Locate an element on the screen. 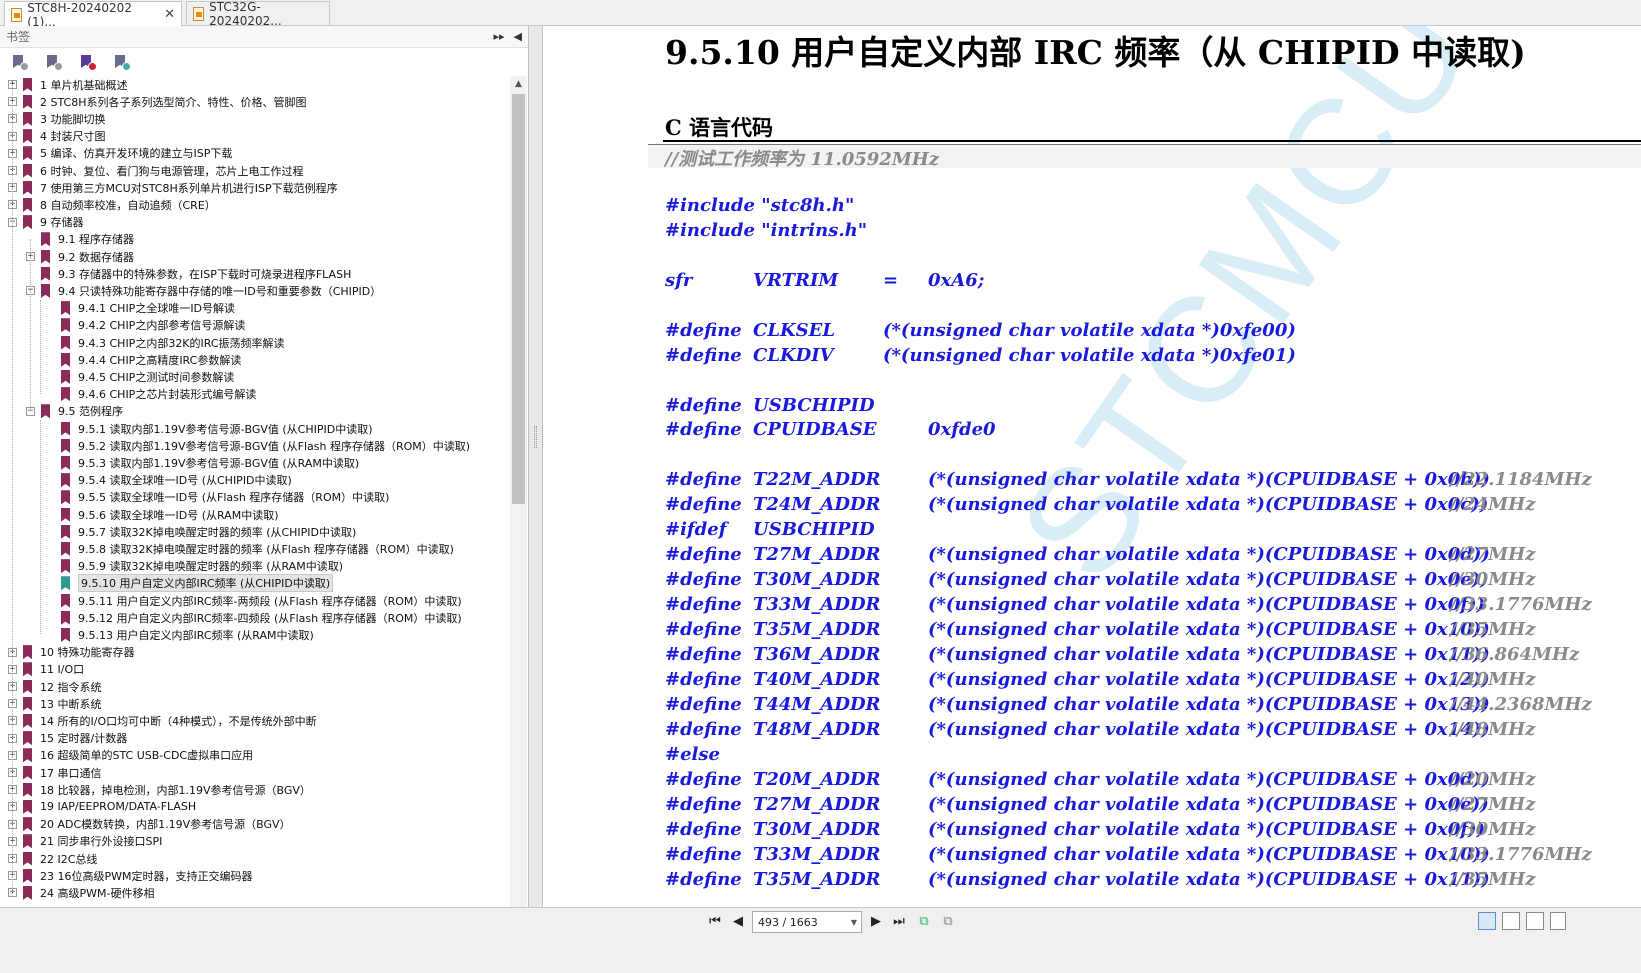 The height and width of the screenshot is (973, 1641). bookmark-item: +3 功能脚切换 is located at coordinates (57, 118).